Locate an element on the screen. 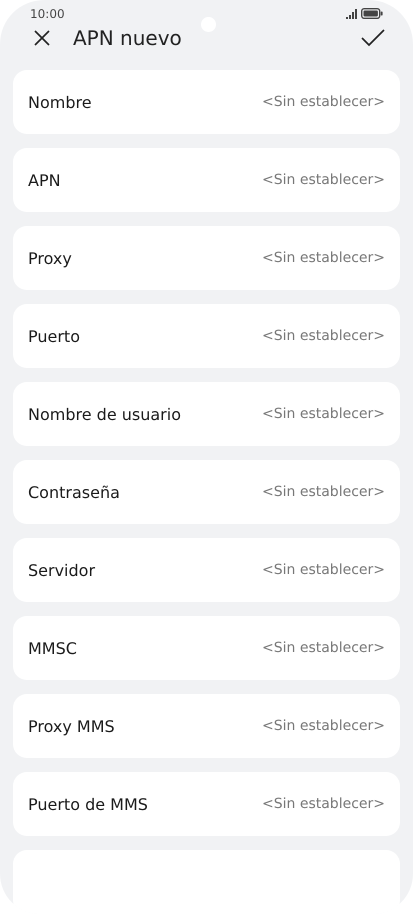 The height and width of the screenshot is (914, 413). battery-icon is located at coordinates (372, 14).